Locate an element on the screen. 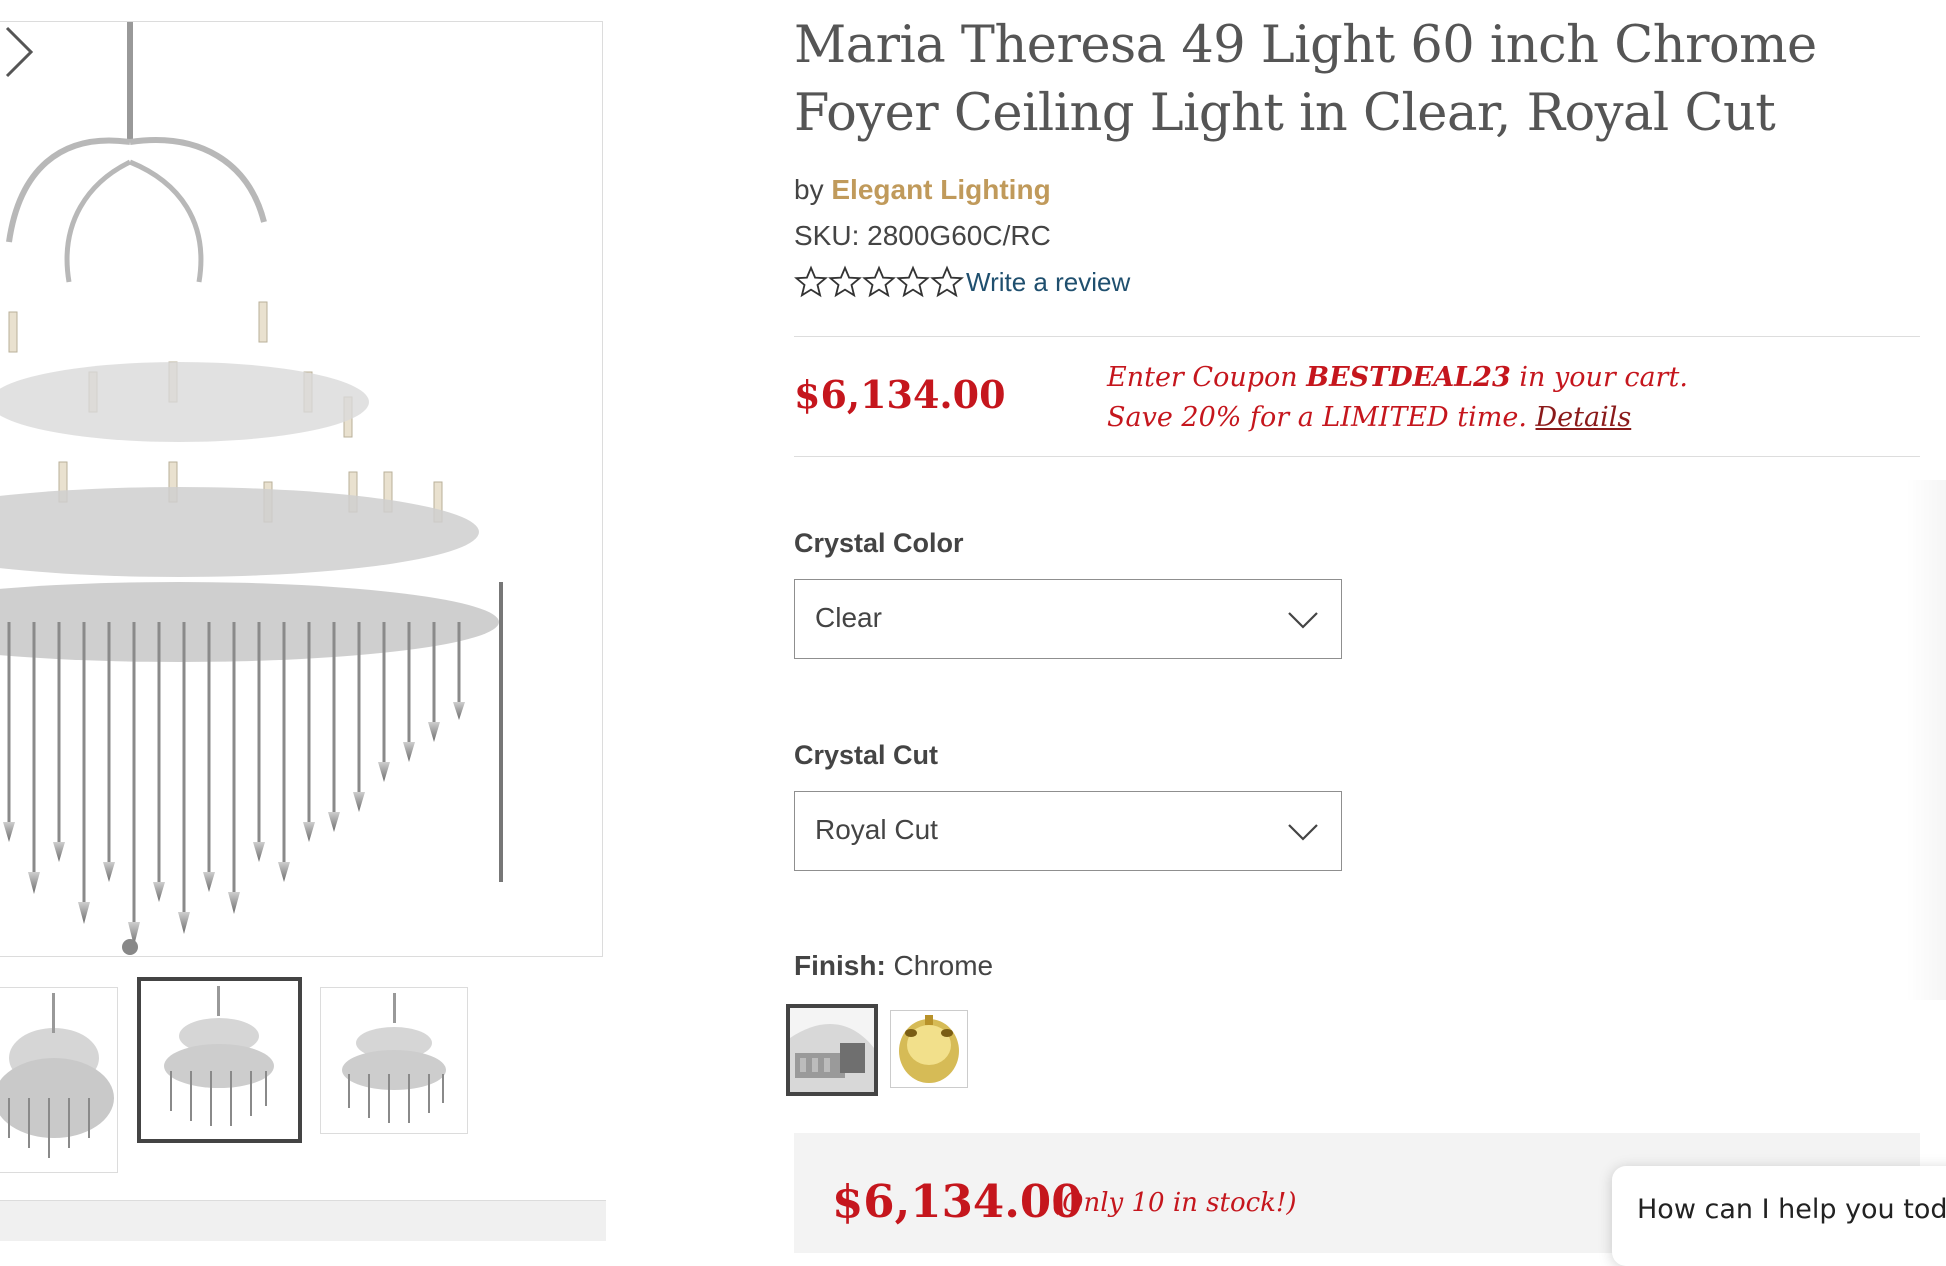 Image resolution: width=1946 pixels, height=1266 pixels. rating-row: Write a review is located at coordinates (962, 282).